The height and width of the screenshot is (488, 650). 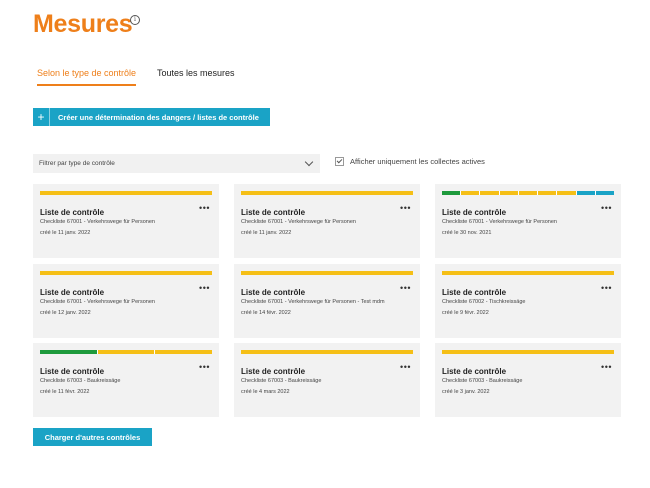 What do you see at coordinates (467, 233) in the screenshot?
I see `card-date: créé le 30 nov. 2021` at bounding box center [467, 233].